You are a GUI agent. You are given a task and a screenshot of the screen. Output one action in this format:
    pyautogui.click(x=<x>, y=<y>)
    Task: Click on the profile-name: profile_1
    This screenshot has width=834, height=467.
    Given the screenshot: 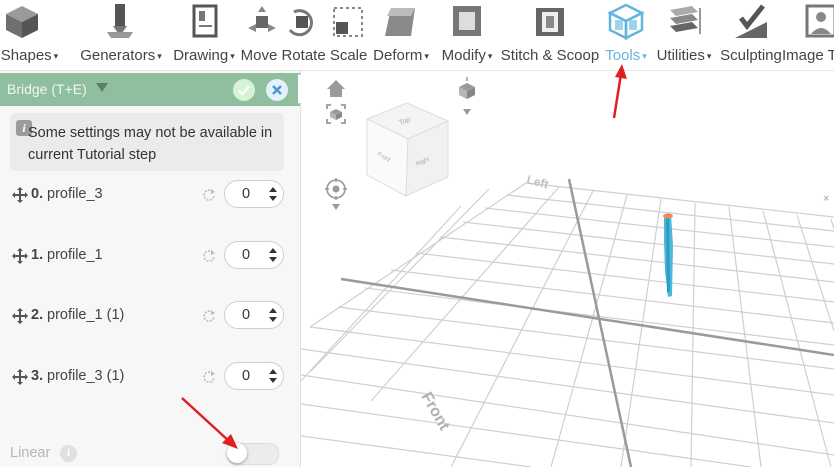 What is the action you would take?
    pyautogui.click(x=75, y=255)
    